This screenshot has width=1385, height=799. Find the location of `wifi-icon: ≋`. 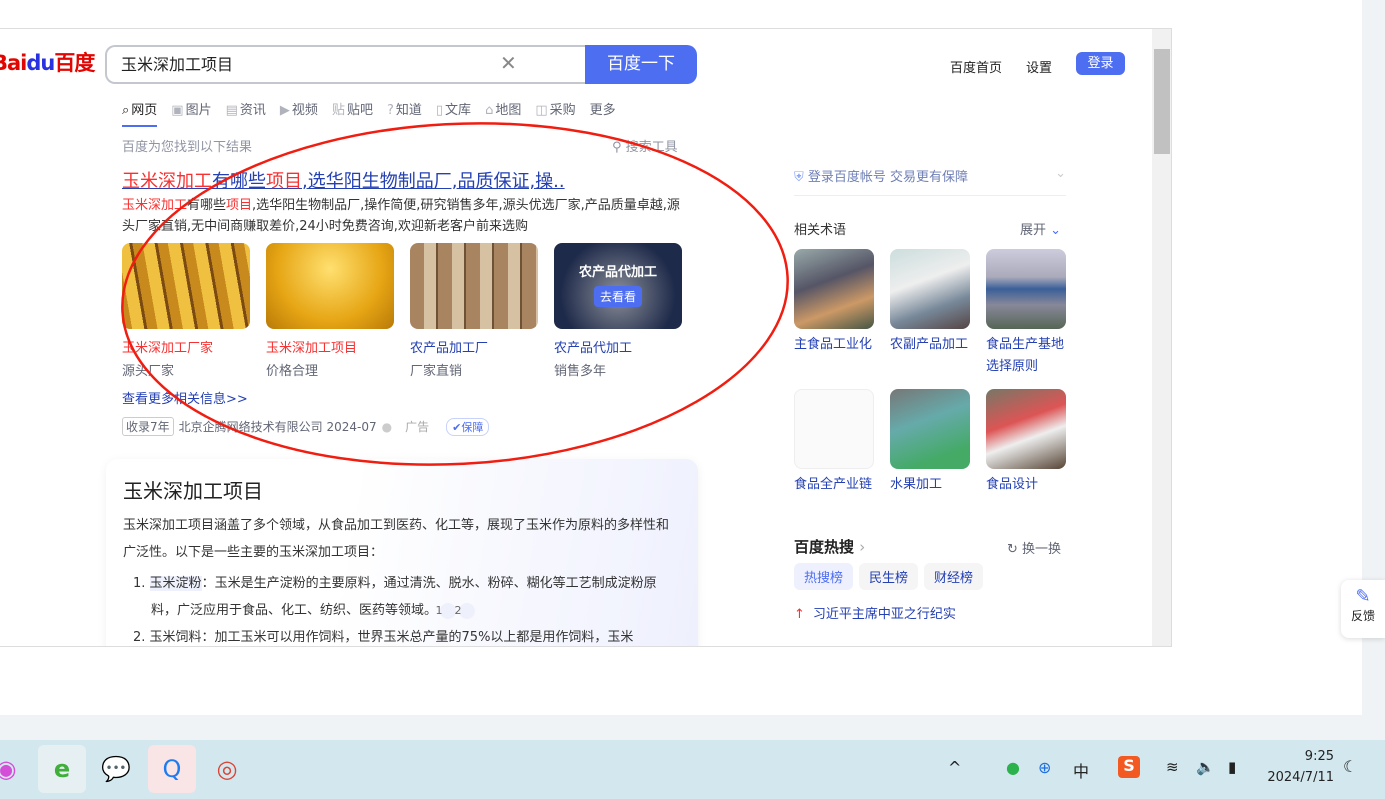

wifi-icon: ≋ is located at coordinates (1172, 767).